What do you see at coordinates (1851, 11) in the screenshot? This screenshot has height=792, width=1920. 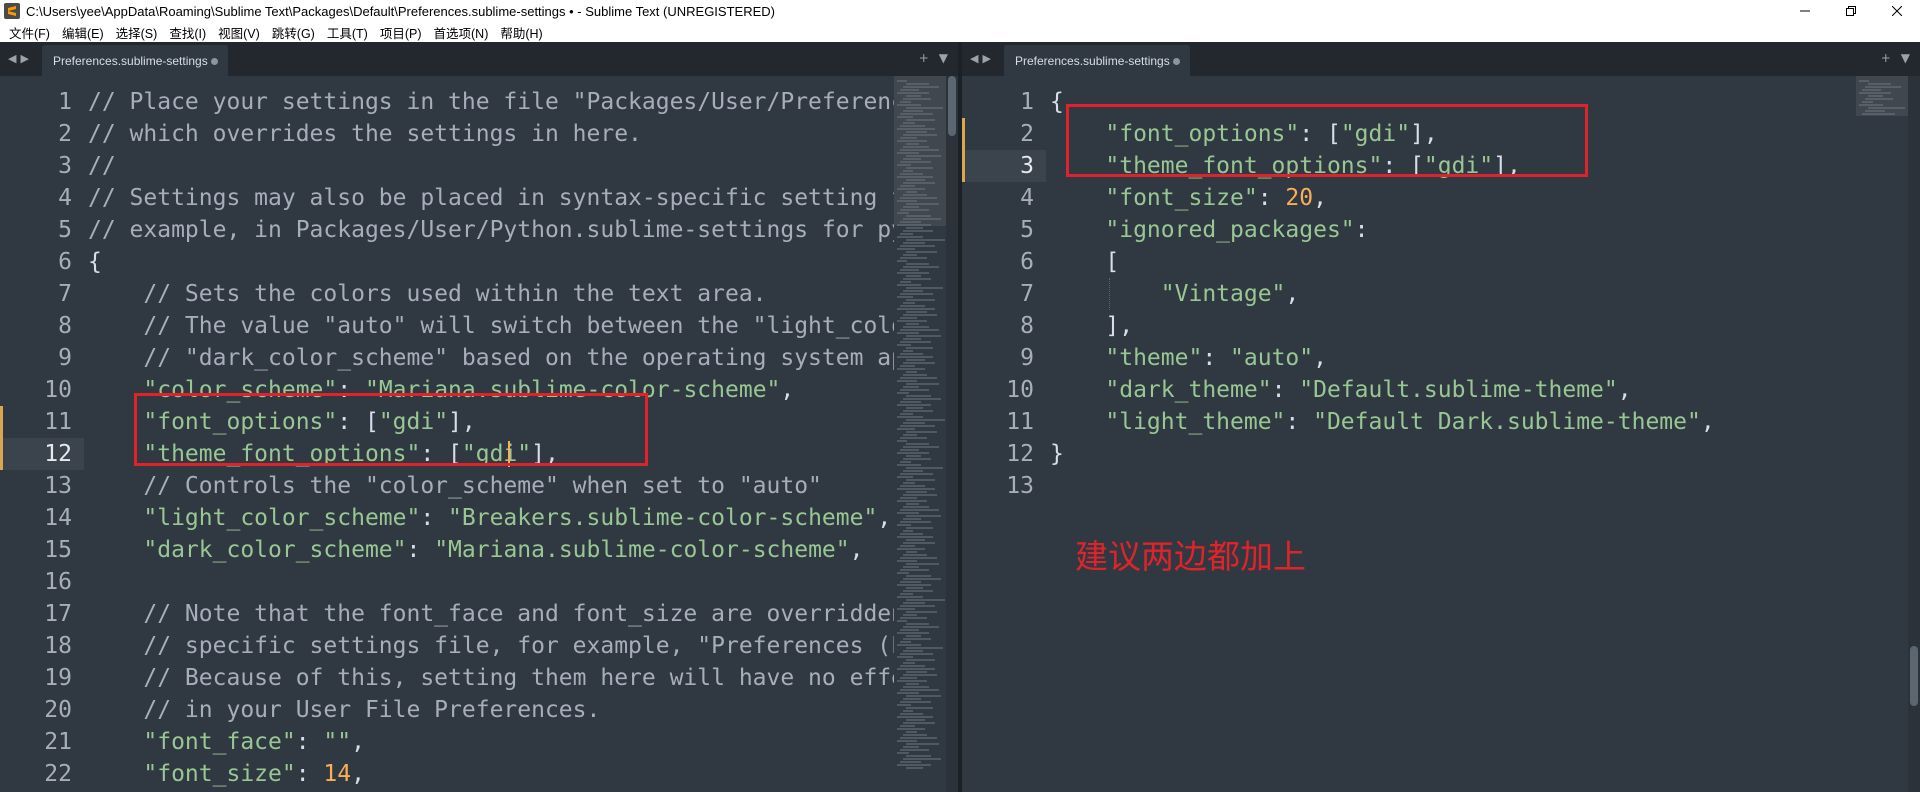 I see `restore-button` at bounding box center [1851, 11].